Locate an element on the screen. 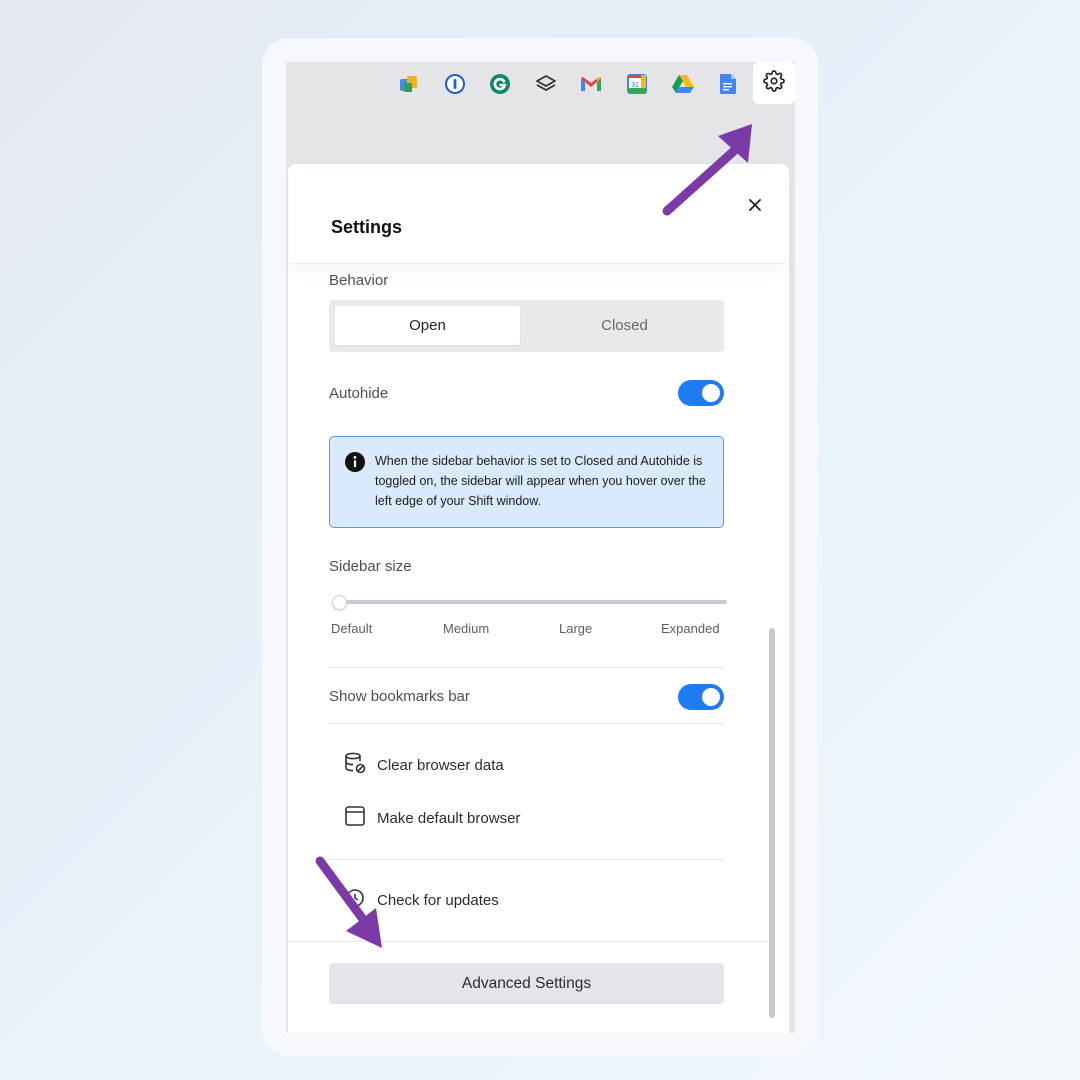 Image resolution: width=1080 pixels, height=1080 pixels. sidebar-size-slider-thumb is located at coordinates (339, 602).